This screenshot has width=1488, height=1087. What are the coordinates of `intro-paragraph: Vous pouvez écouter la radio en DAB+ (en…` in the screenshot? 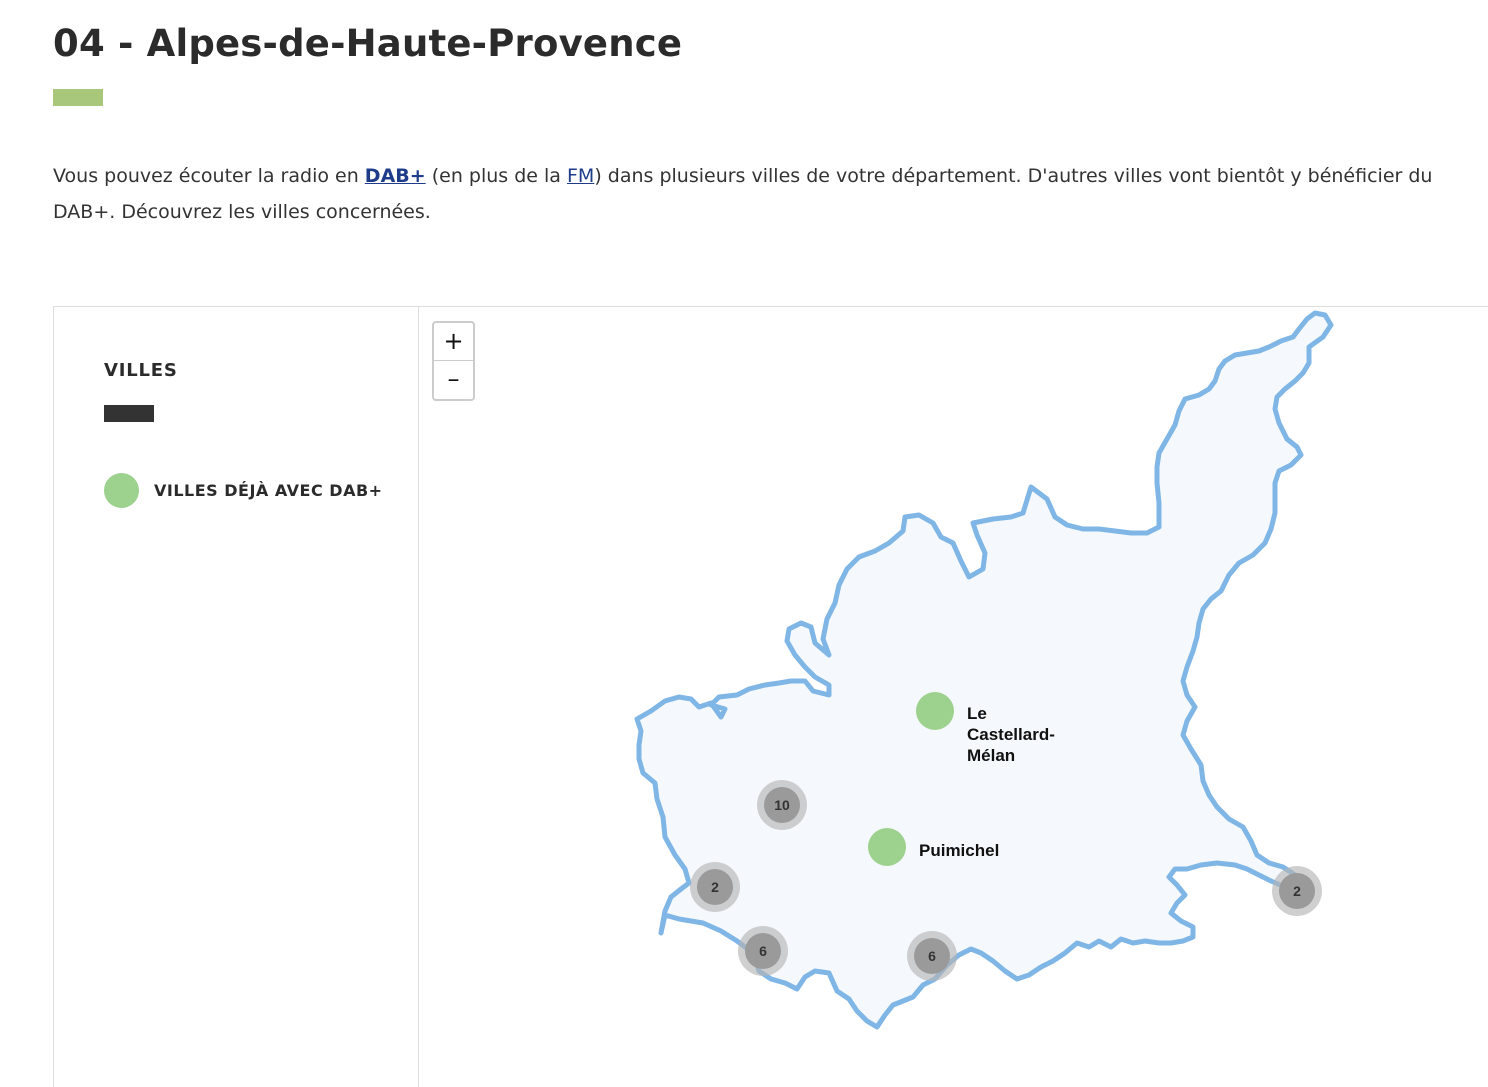 It's located at (763, 194).